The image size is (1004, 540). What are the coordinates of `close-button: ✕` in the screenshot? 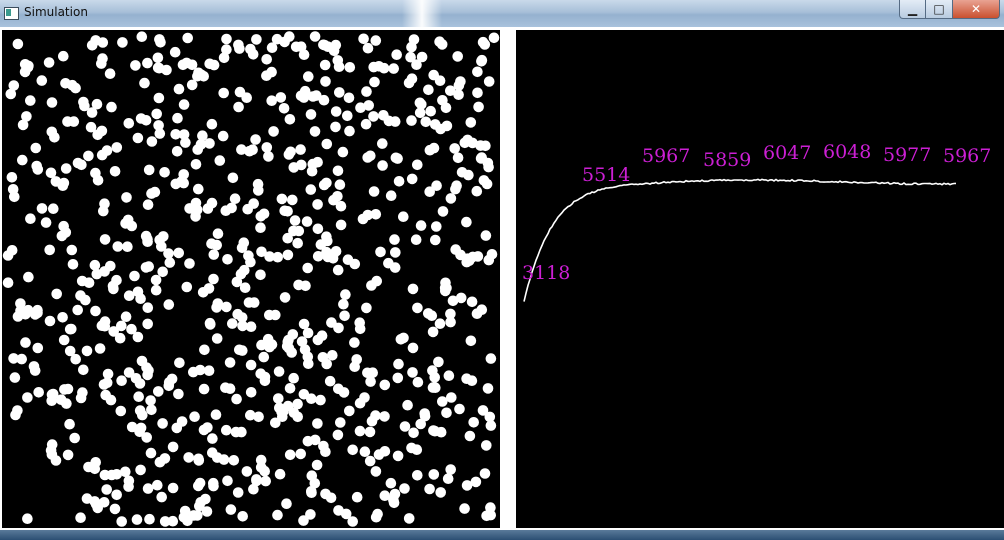 It's located at (976, 9).